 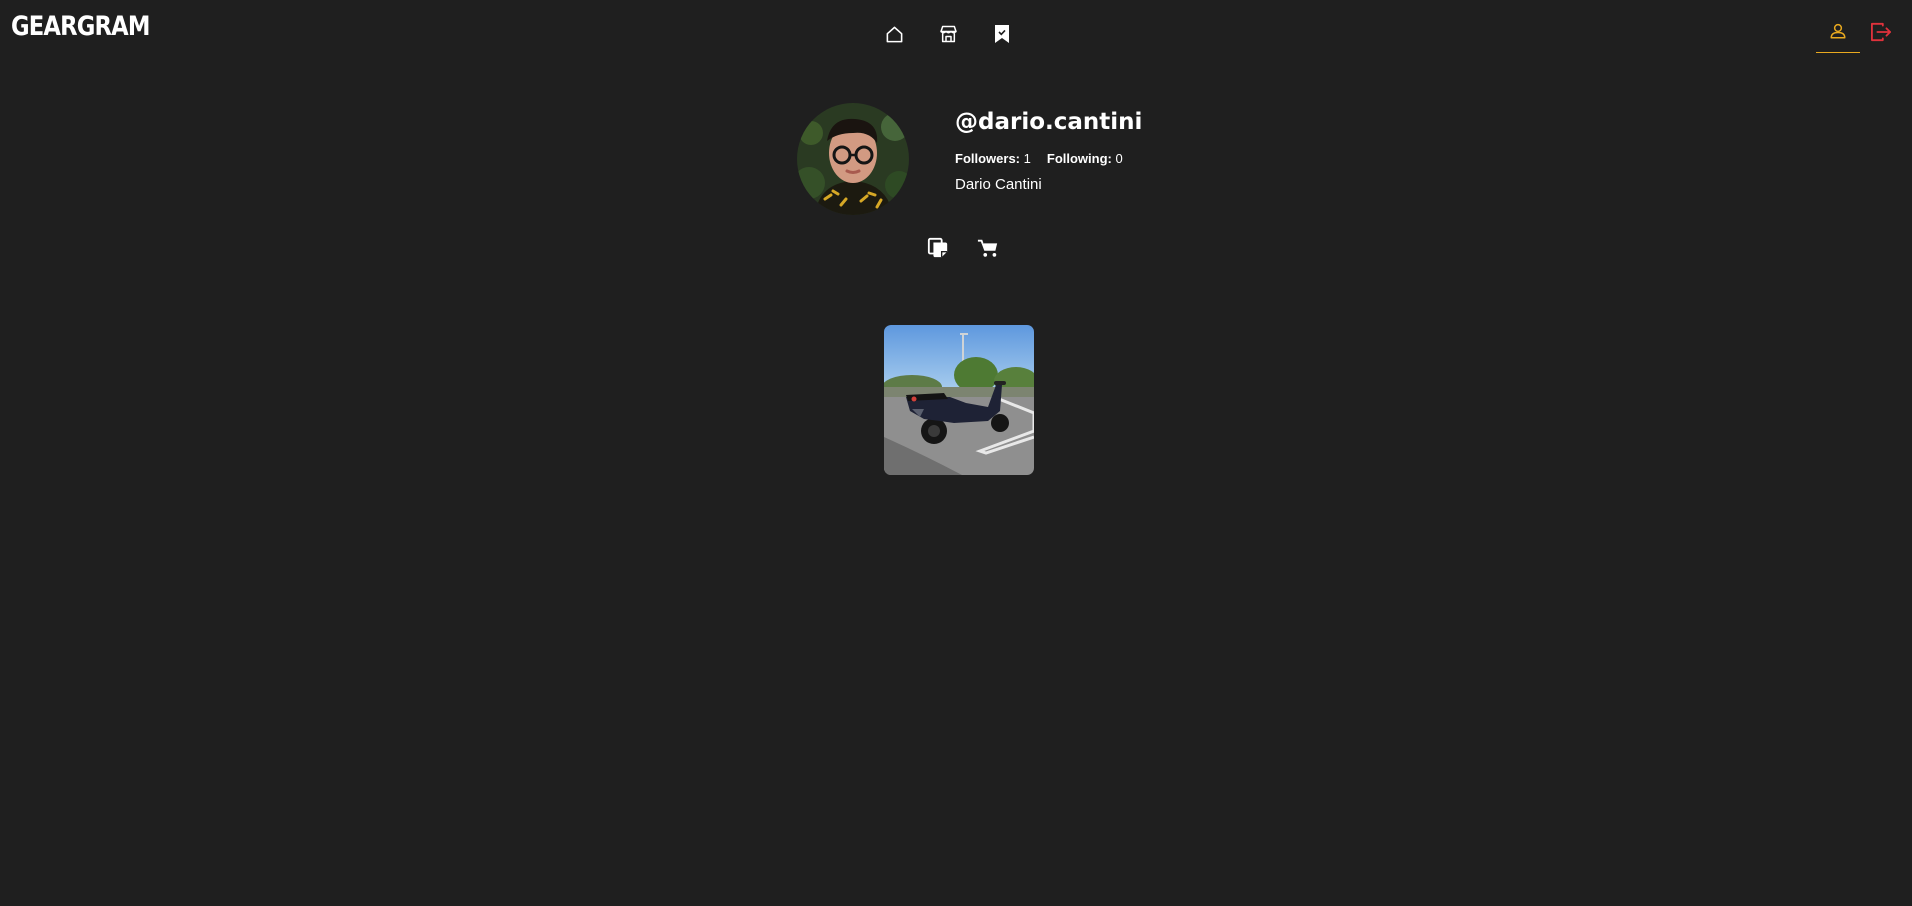 I want to click on tab-cart, so click(x=988, y=248).